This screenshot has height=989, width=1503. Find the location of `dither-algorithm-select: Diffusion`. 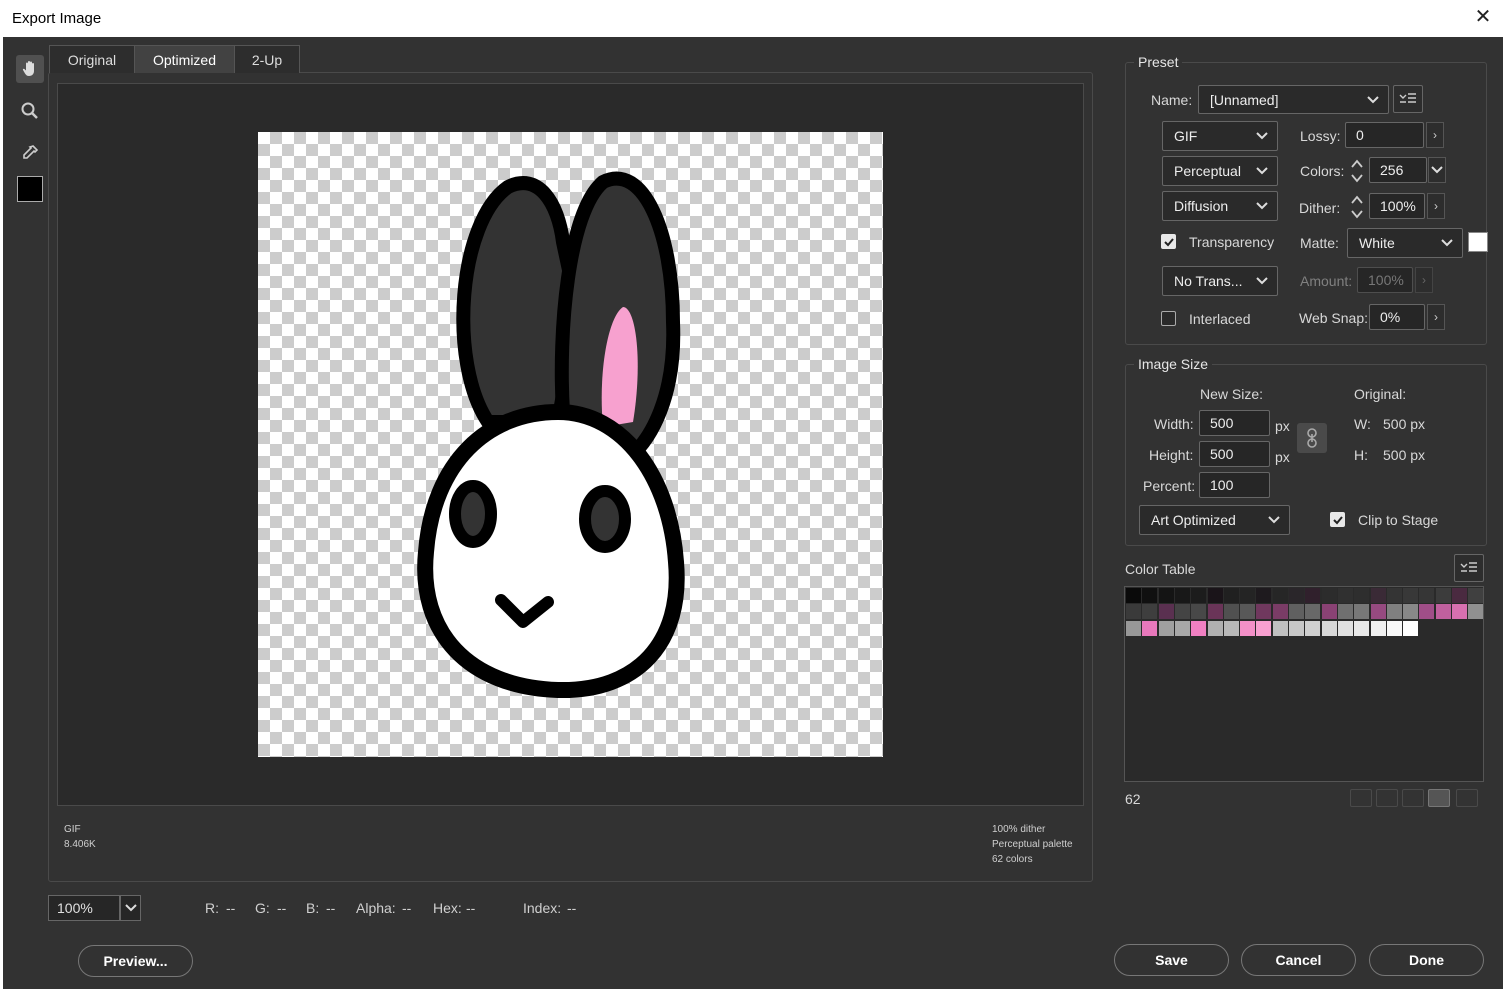

dither-algorithm-select: Diffusion is located at coordinates (1220, 206).